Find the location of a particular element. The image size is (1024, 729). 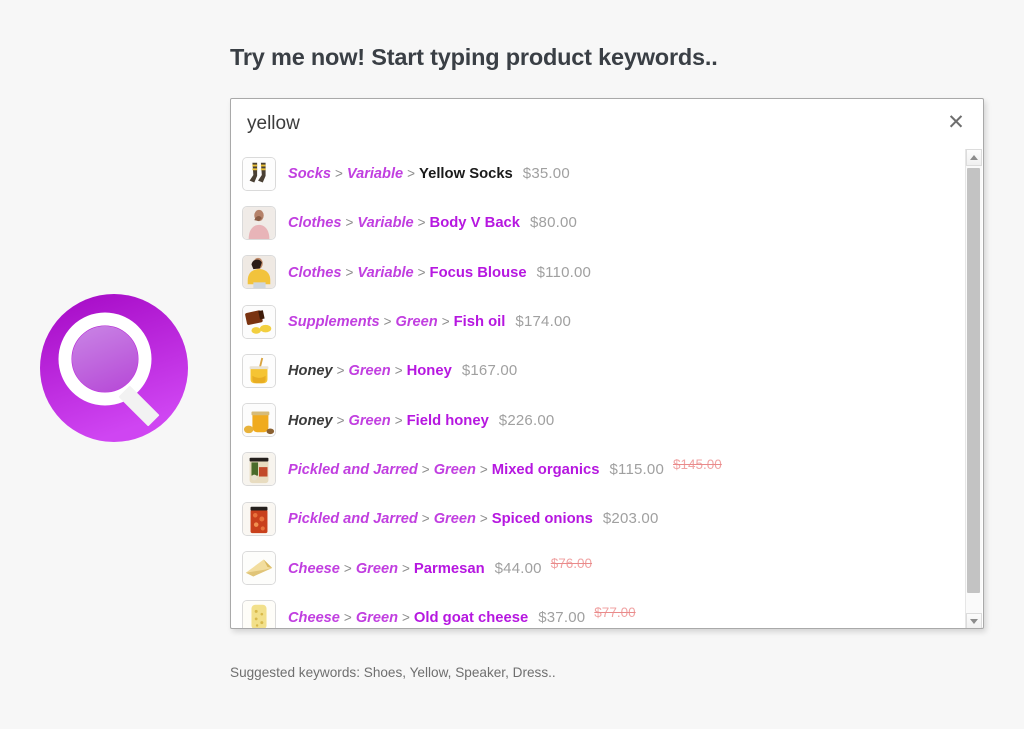

pink-top-thumbnail is located at coordinates (259, 222).